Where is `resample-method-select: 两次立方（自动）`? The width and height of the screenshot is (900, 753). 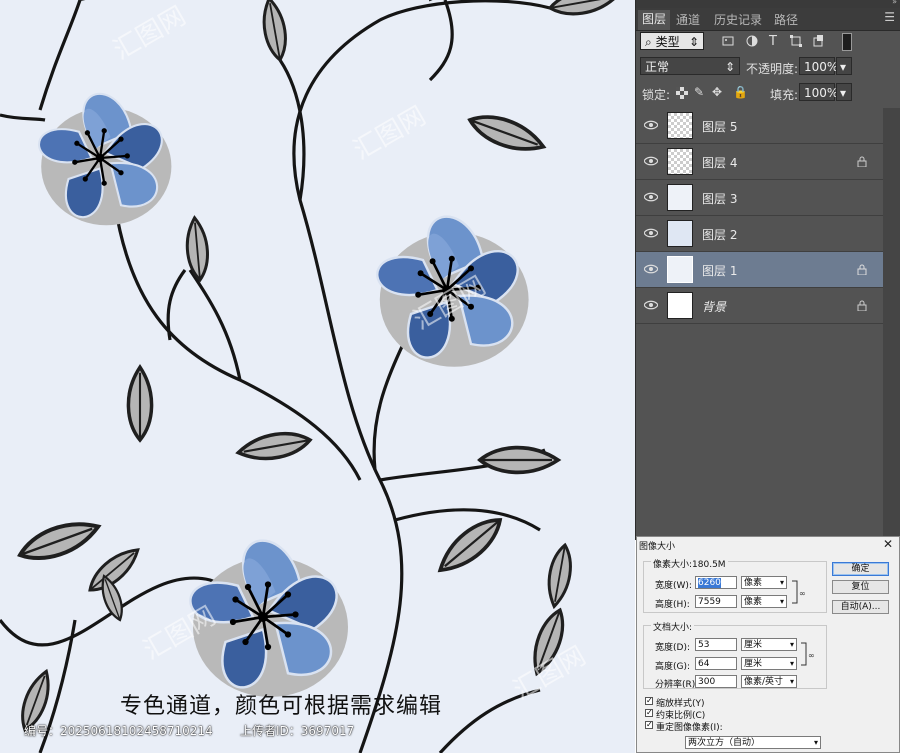
resample-method-select: 两次立方（自动） is located at coordinates (753, 742).